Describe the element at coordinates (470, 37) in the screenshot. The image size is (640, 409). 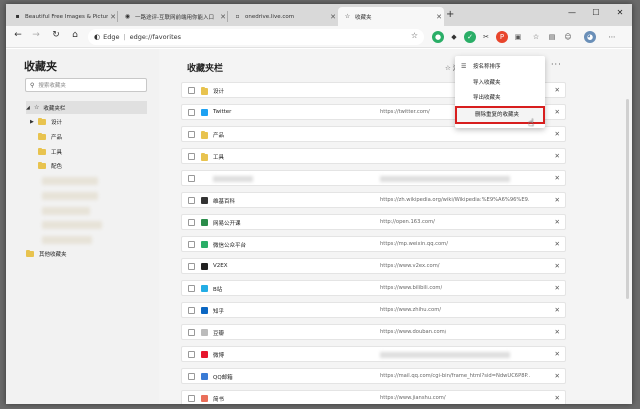
I see `extension-shield-icon: ✓` at that location.